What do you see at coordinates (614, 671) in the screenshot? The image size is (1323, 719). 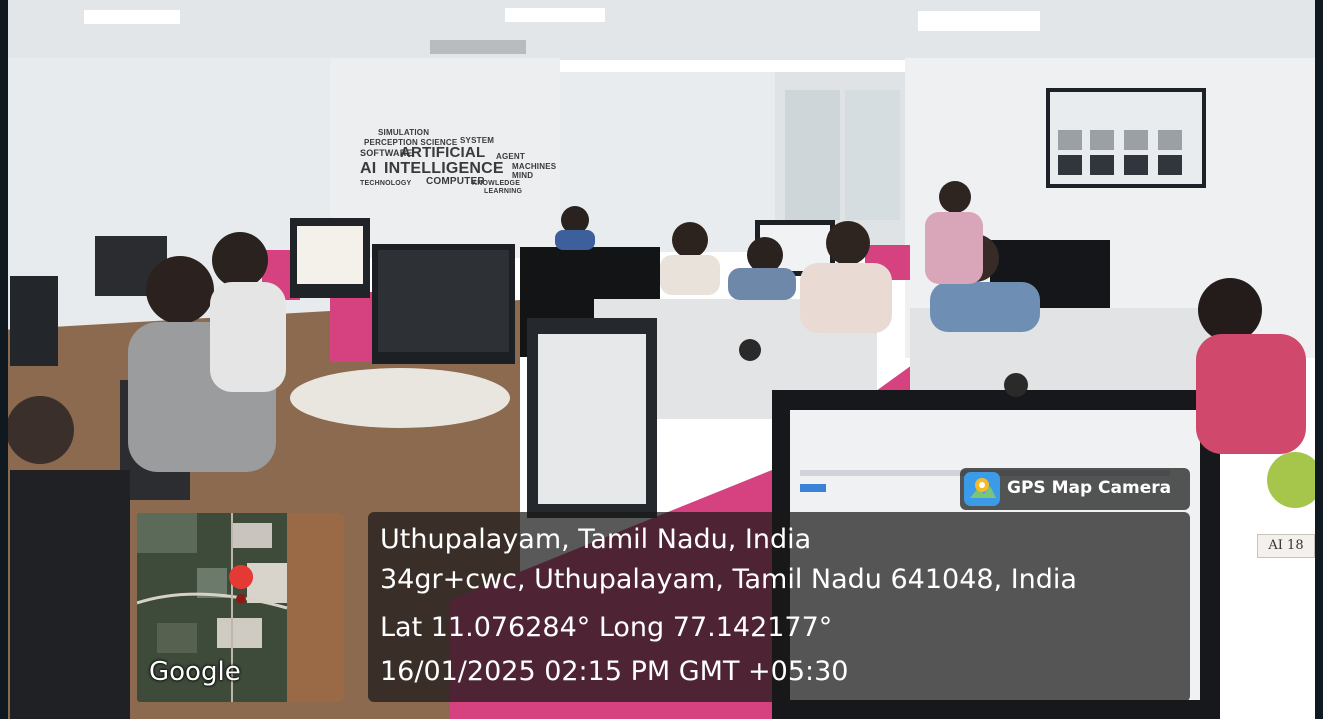 I see `timestamp: 16/01/2025 02:15 PM GMT +05:30` at bounding box center [614, 671].